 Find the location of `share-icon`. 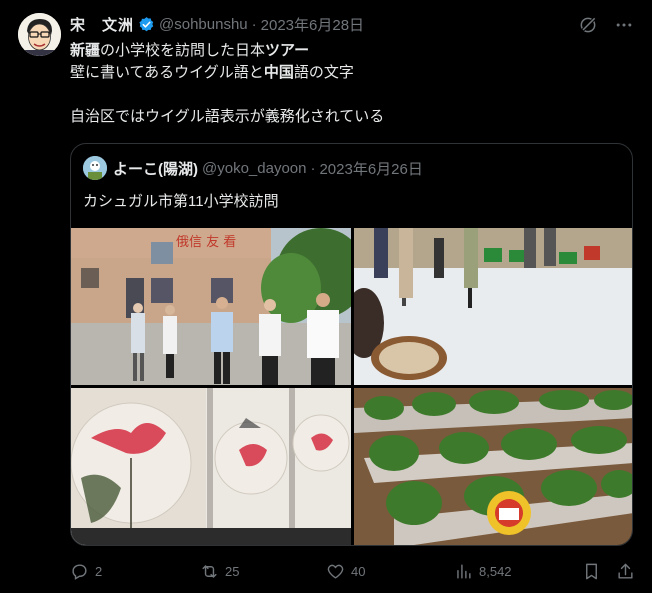

share-icon is located at coordinates (625, 571).